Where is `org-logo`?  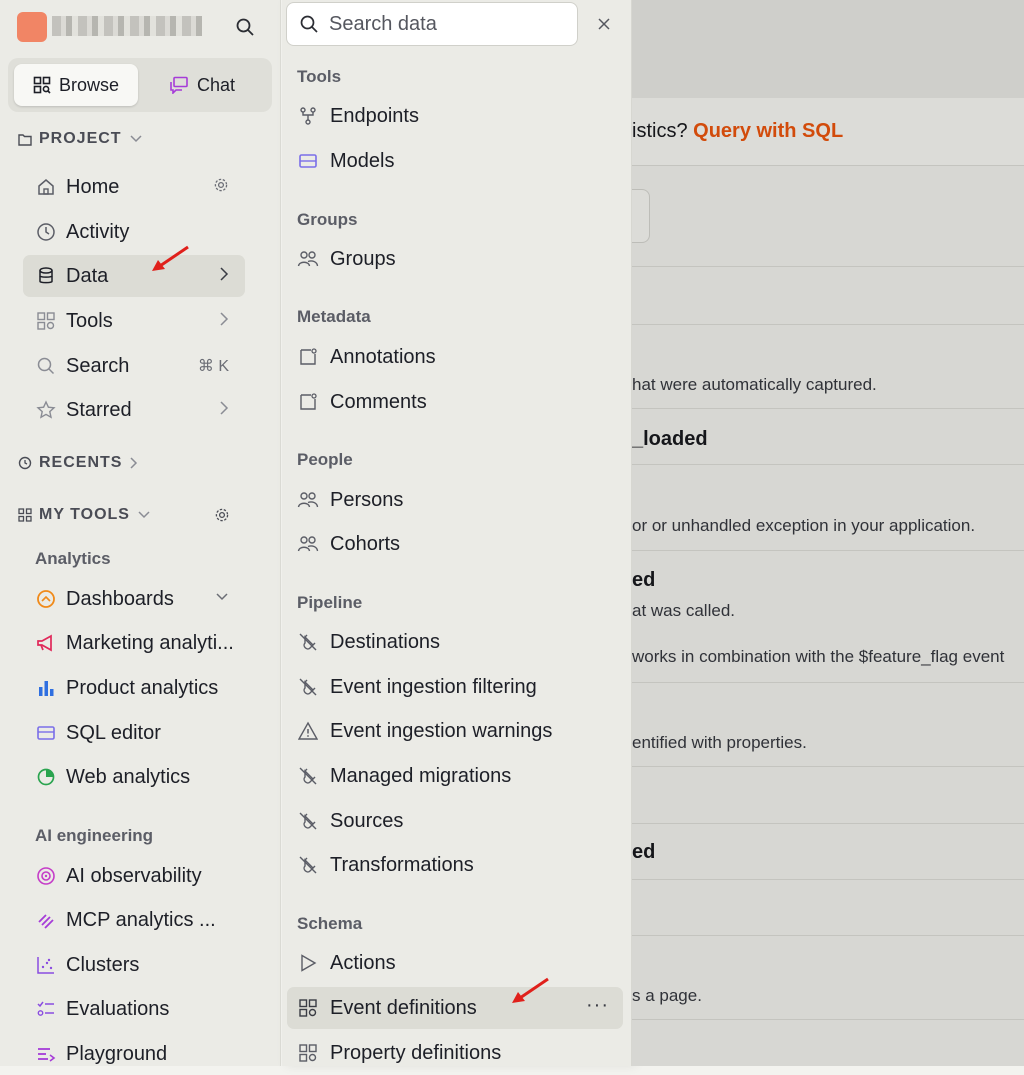 org-logo is located at coordinates (32, 27).